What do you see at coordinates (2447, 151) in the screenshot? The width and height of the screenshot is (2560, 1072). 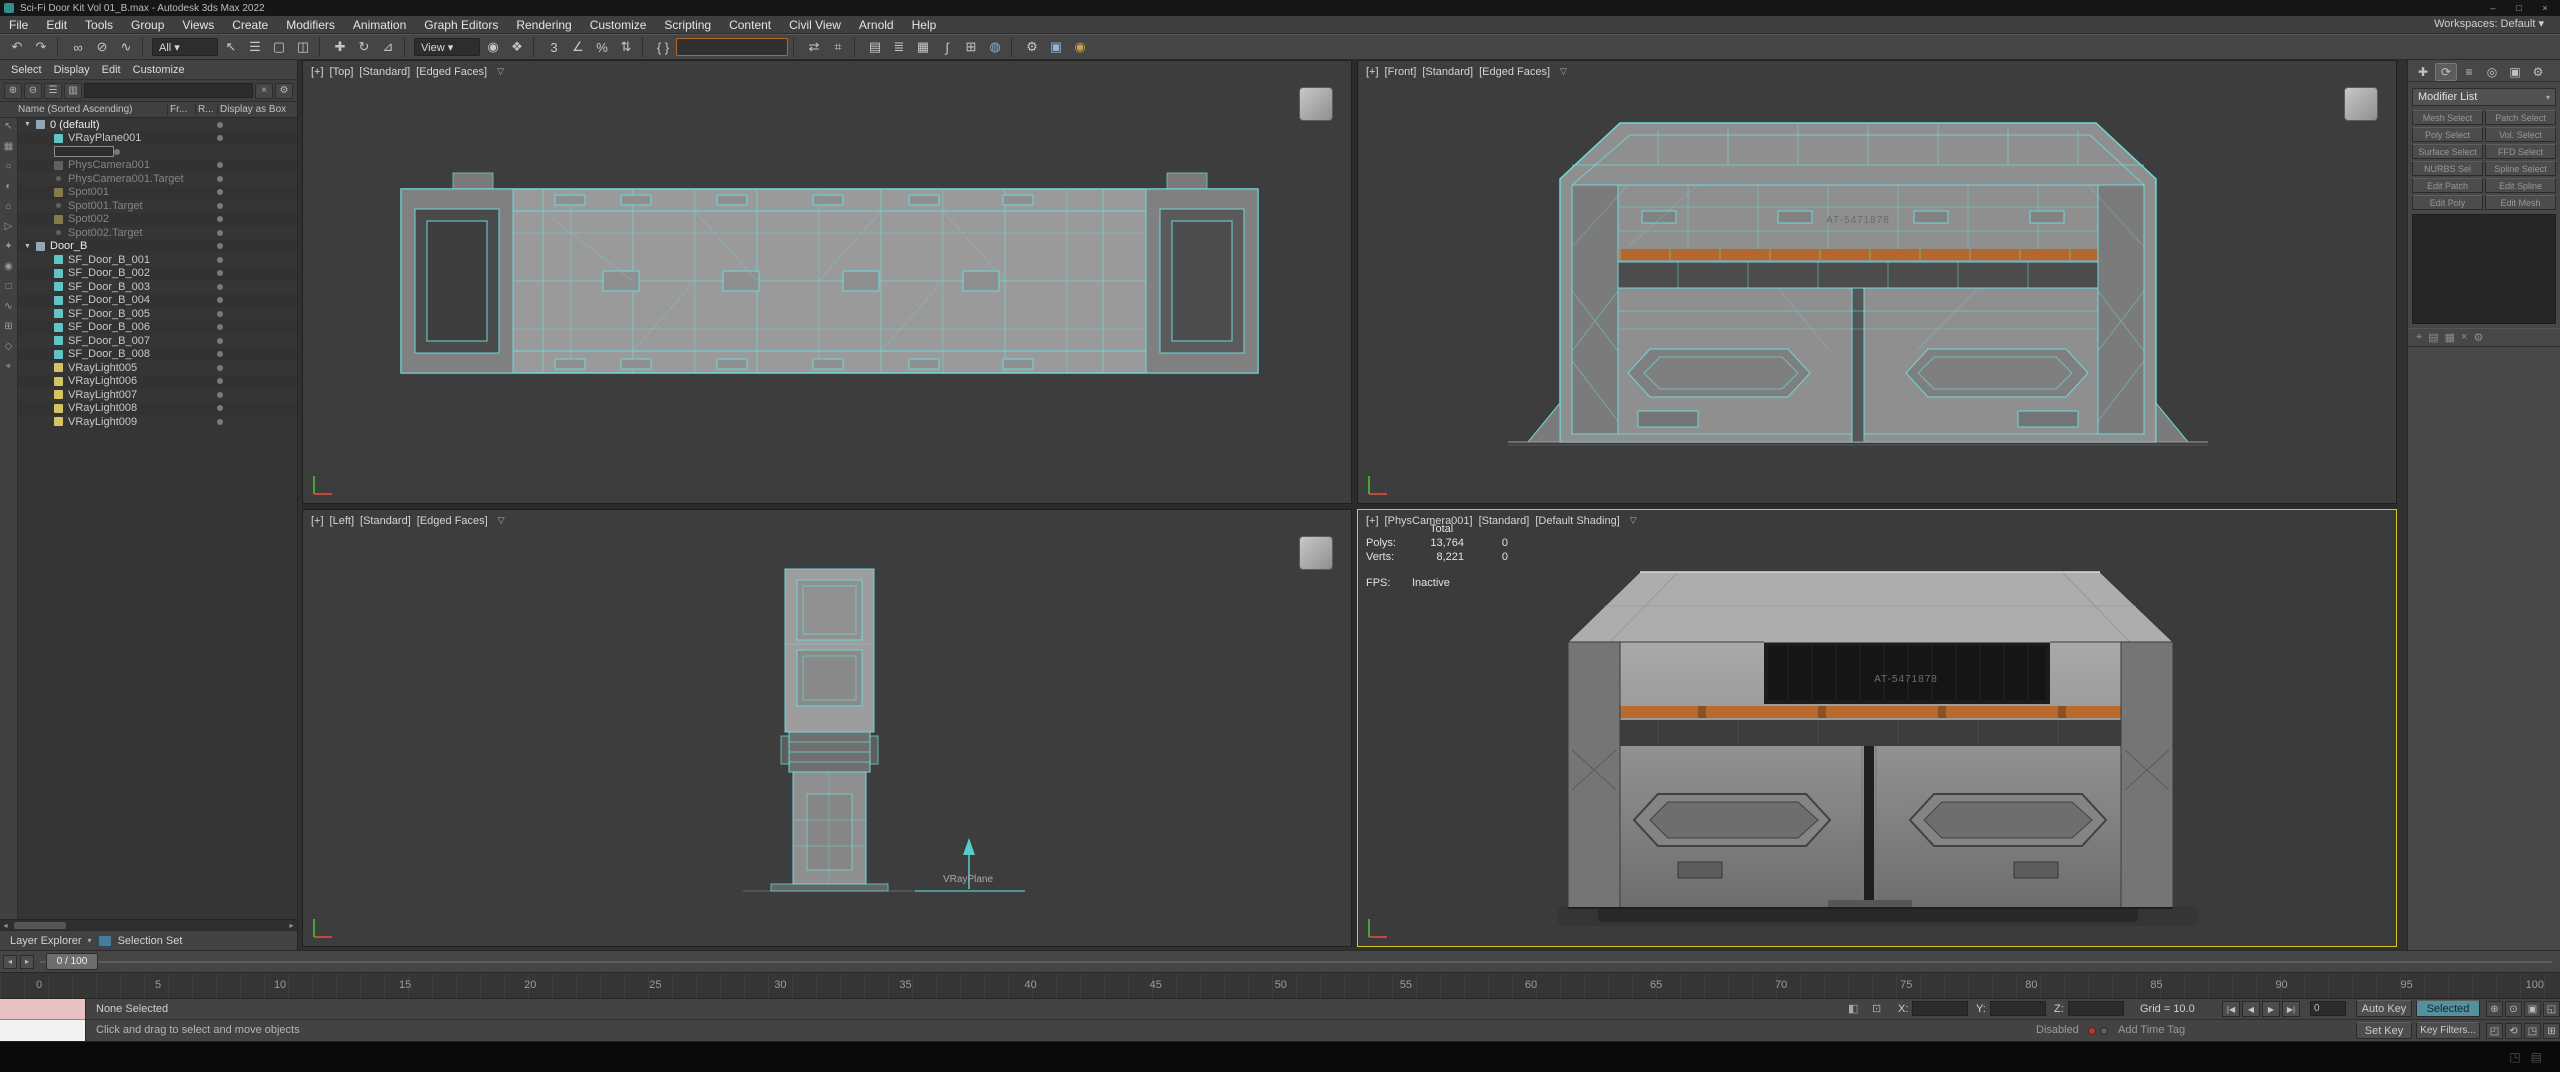 I see `modifier-button: Surface Select` at bounding box center [2447, 151].